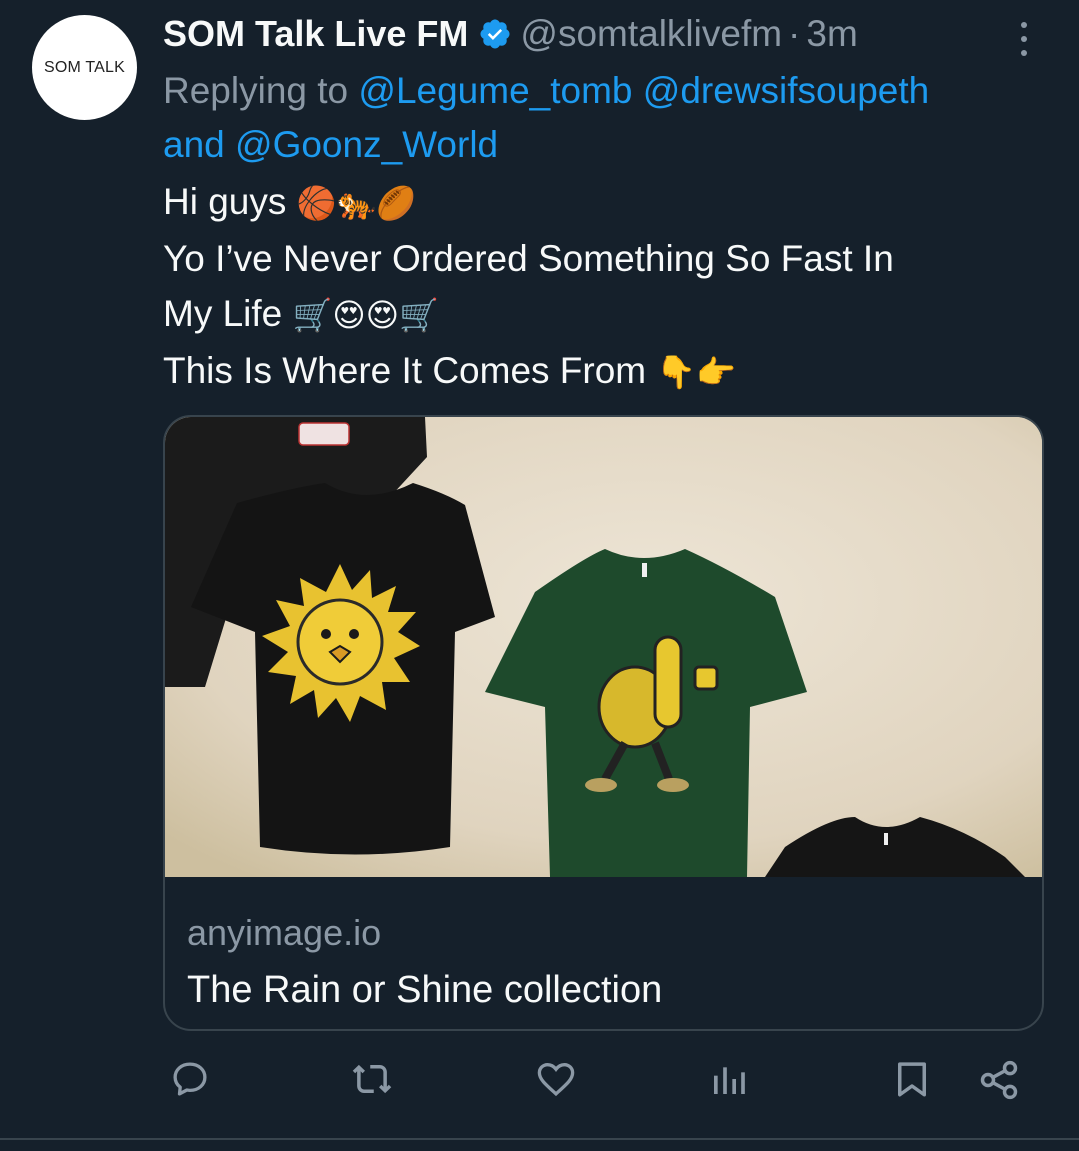  What do you see at coordinates (256, 90) in the screenshot?
I see `replying-to-label: Replying to` at bounding box center [256, 90].